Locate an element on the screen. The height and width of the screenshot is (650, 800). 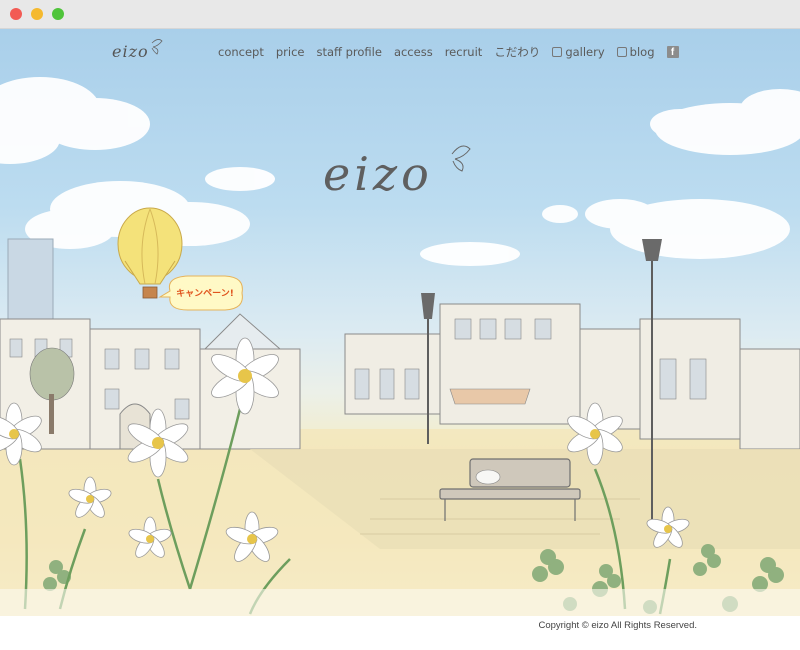
hero-logo: eizo is located at coordinates (378, 174).